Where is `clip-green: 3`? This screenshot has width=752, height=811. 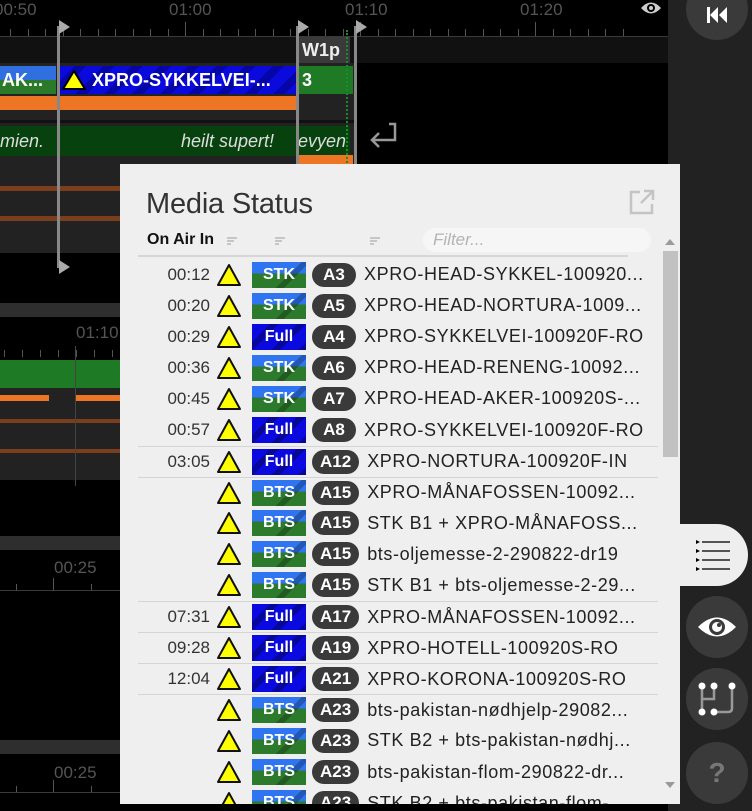
clip-green: 3 is located at coordinates (325, 80).